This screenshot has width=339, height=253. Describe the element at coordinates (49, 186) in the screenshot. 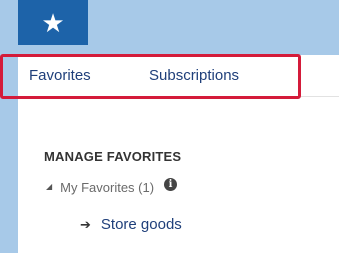

I see `collapse-toggle-icon: ◢` at that location.